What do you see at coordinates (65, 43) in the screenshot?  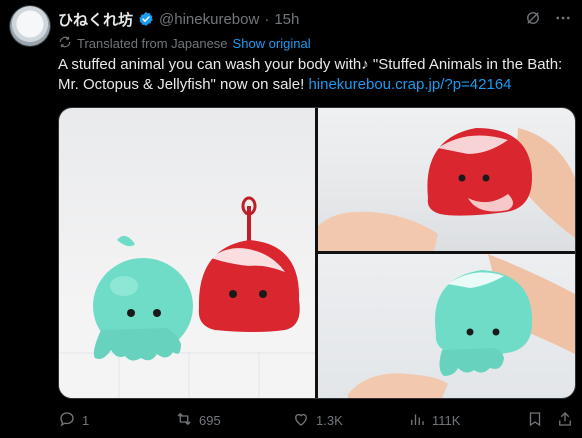 I see `translate-icon` at bounding box center [65, 43].